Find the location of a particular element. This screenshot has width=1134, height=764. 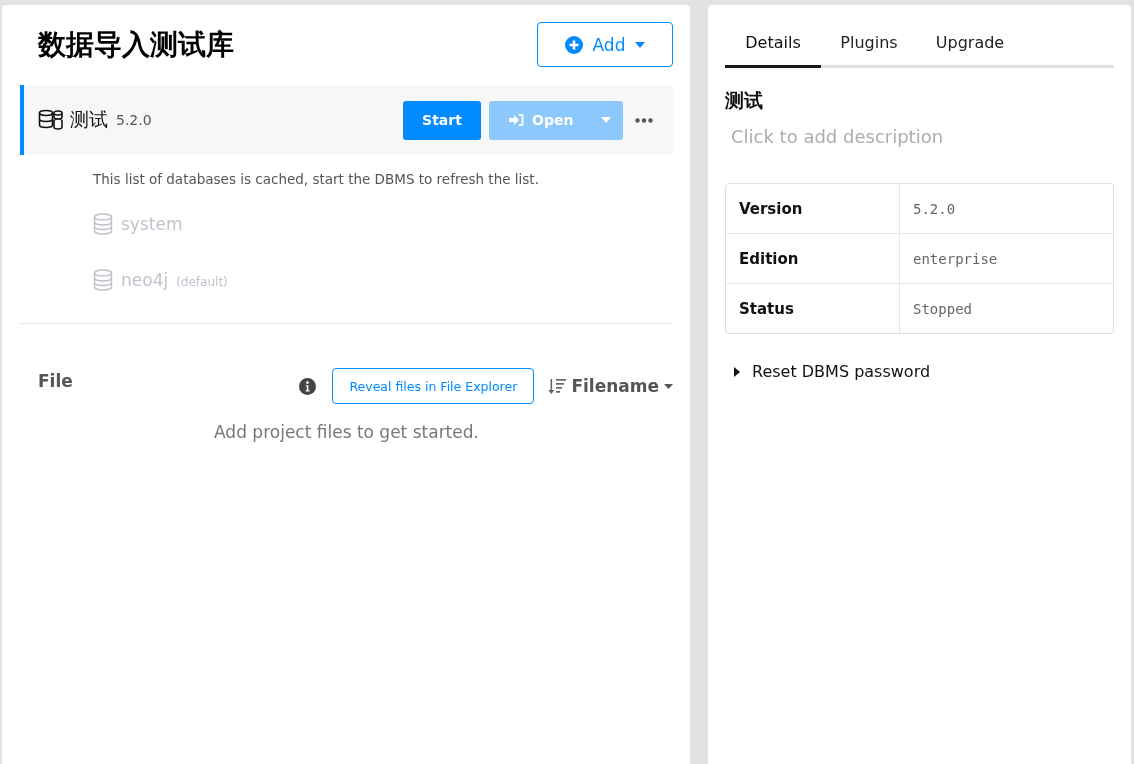

table-cell: Edition is located at coordinates (813, 258).